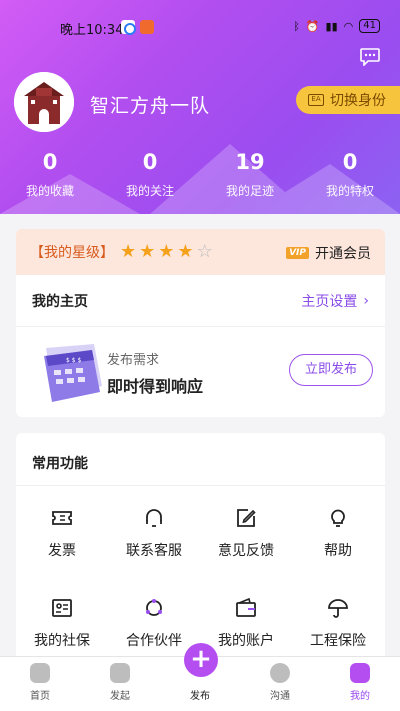 This screenshot has height=711, width=400. Describe the element at coordinates (62, 608) in the screenshot. I see `id-card-icon` at that location.